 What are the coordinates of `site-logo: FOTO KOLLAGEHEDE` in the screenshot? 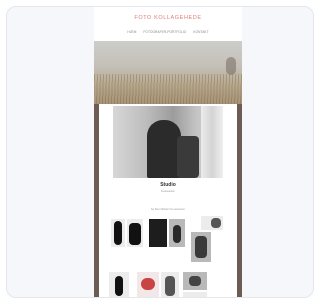 It's located at (168, 18).